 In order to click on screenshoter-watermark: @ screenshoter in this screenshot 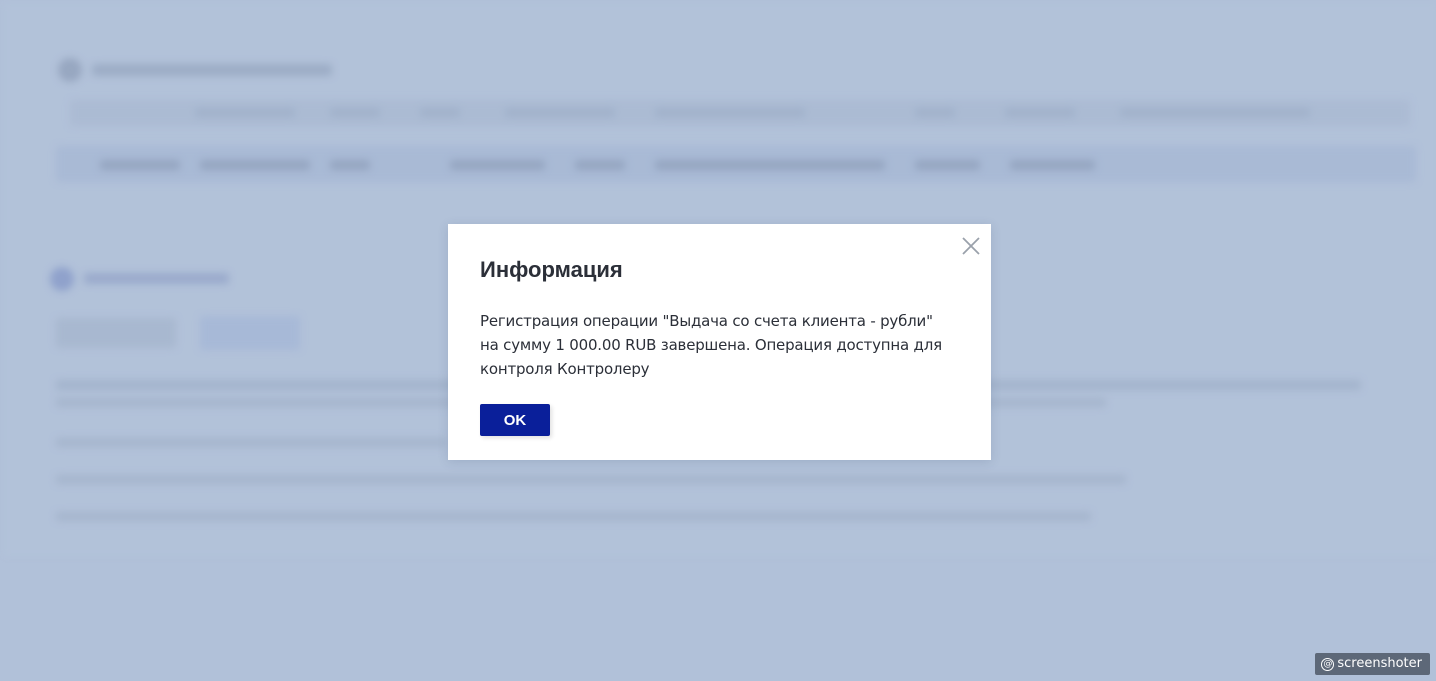, I will do `click(1372, 664)`.